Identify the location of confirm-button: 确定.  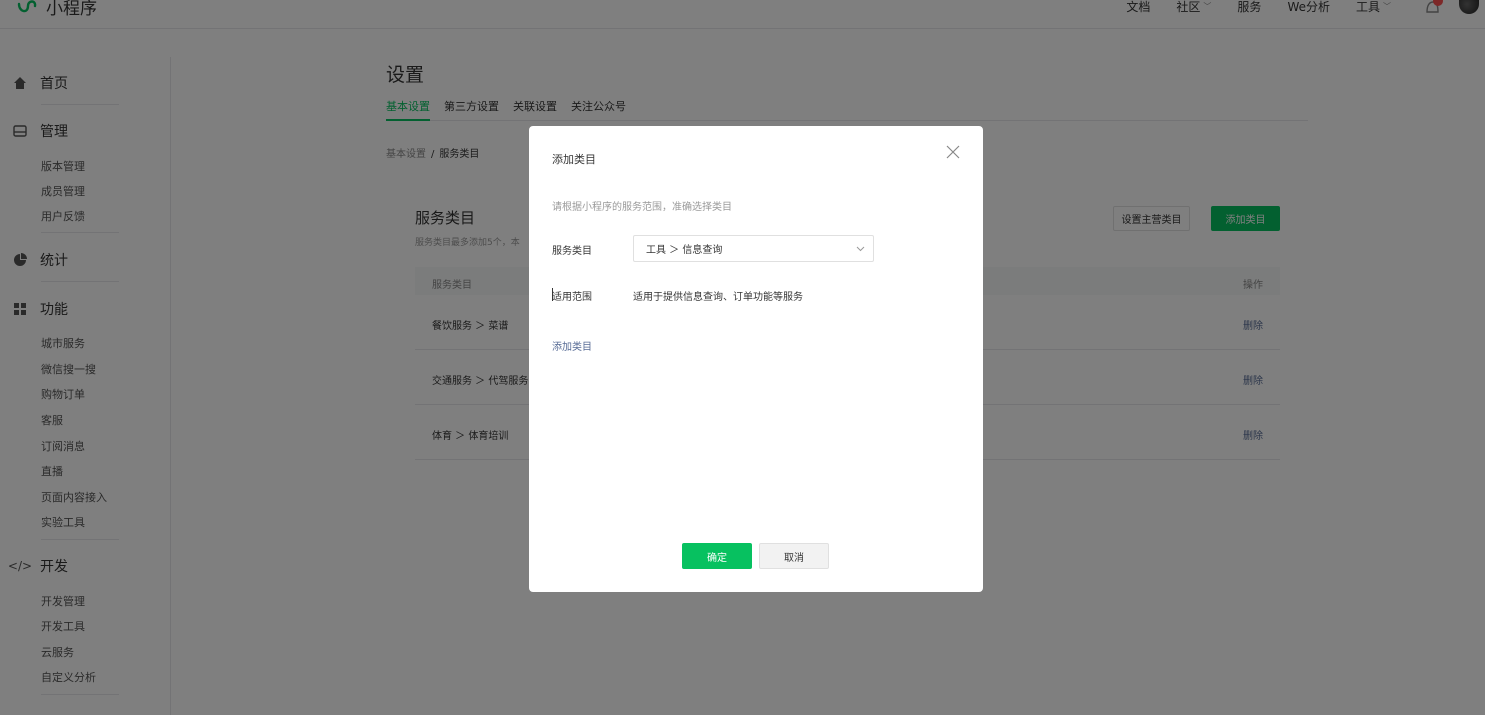
(717, 556).